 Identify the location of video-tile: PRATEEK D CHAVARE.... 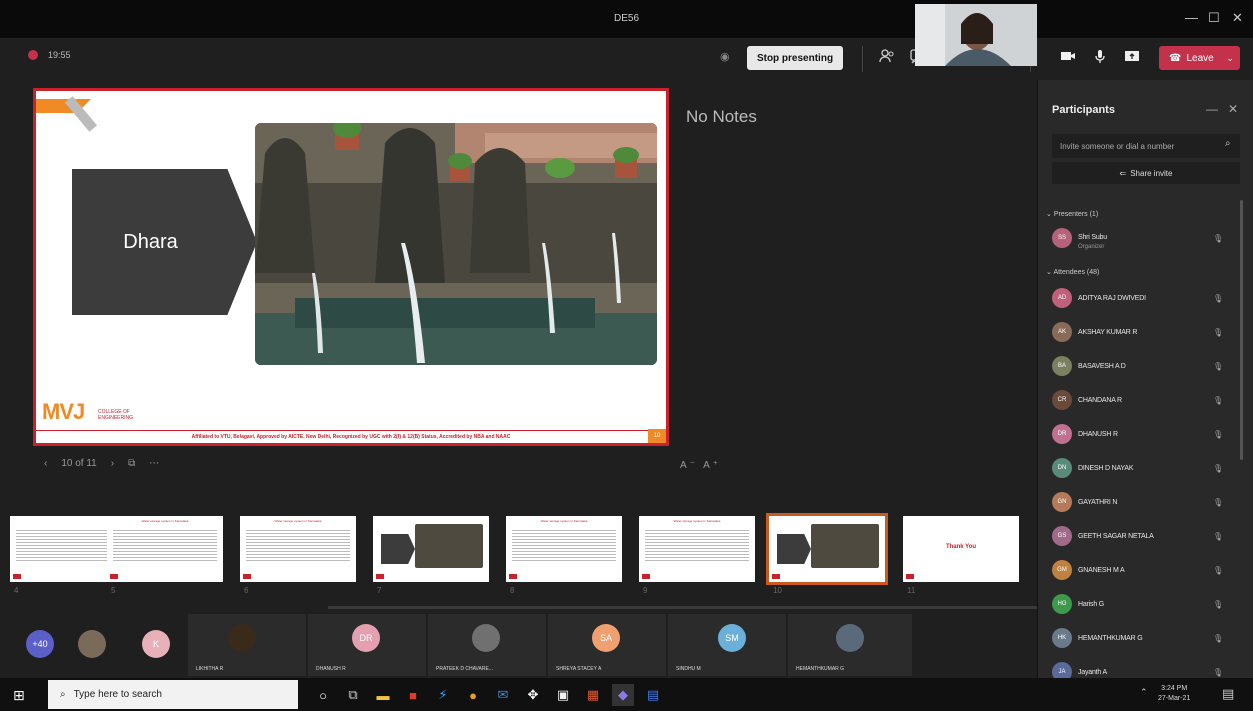
(487, 645).